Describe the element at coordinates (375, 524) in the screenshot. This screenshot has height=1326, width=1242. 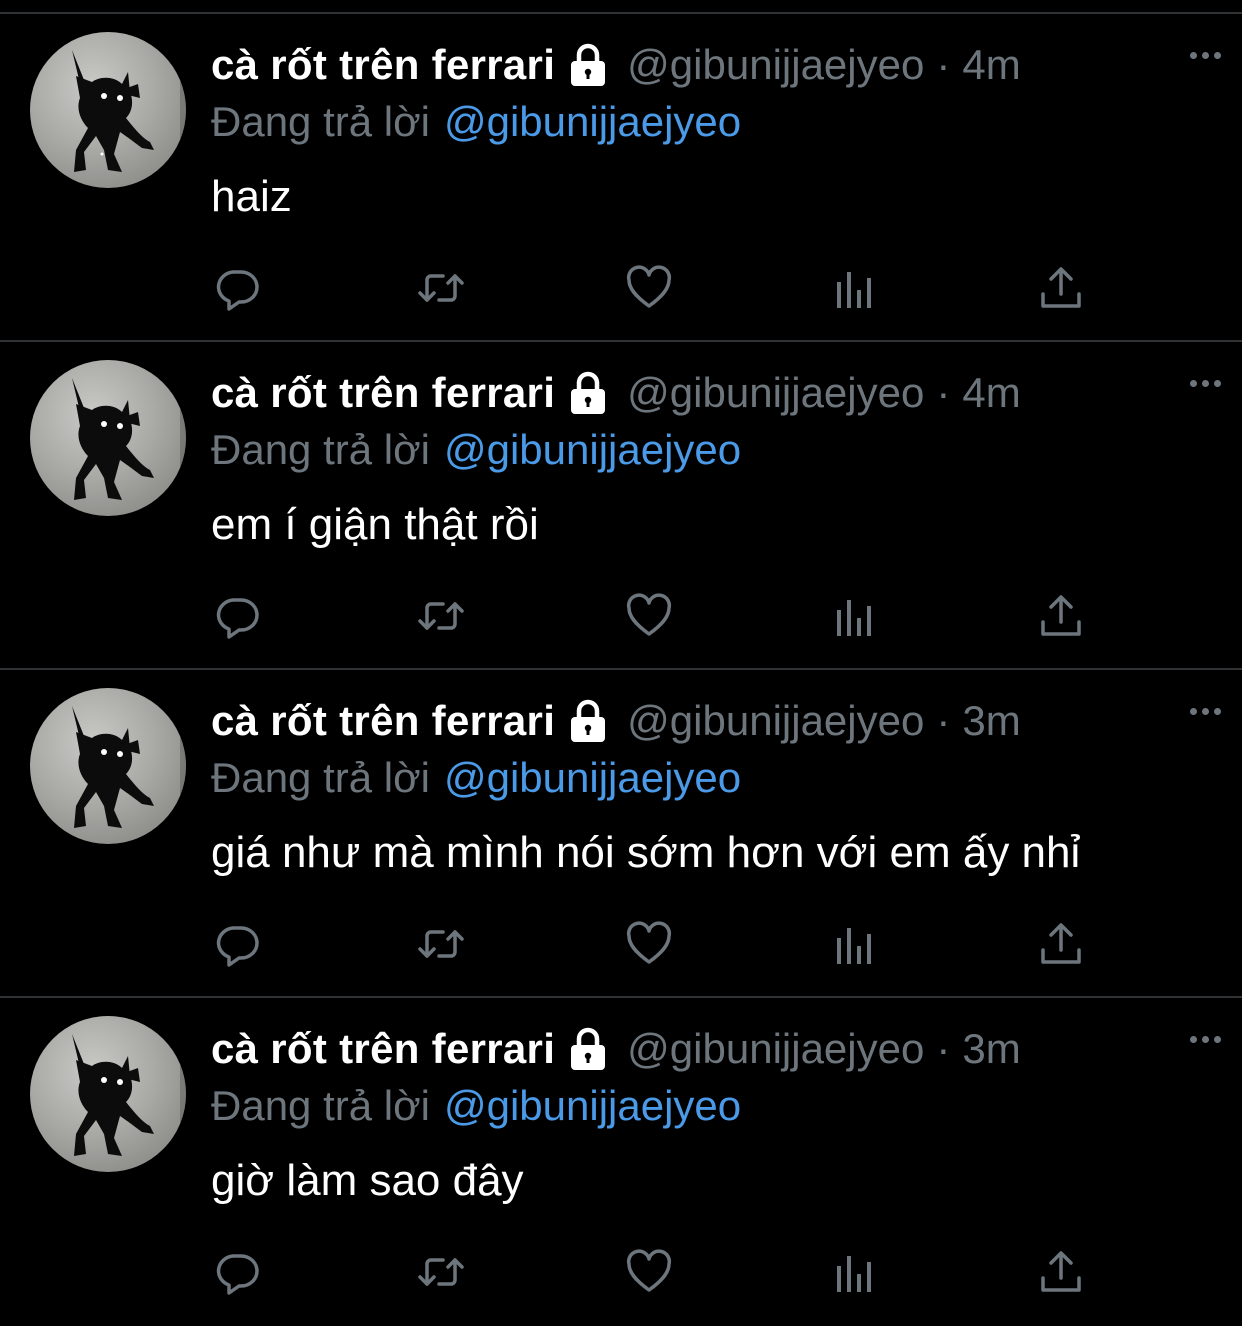
I see `tweet-text: em í giận thật rồi` at that location.